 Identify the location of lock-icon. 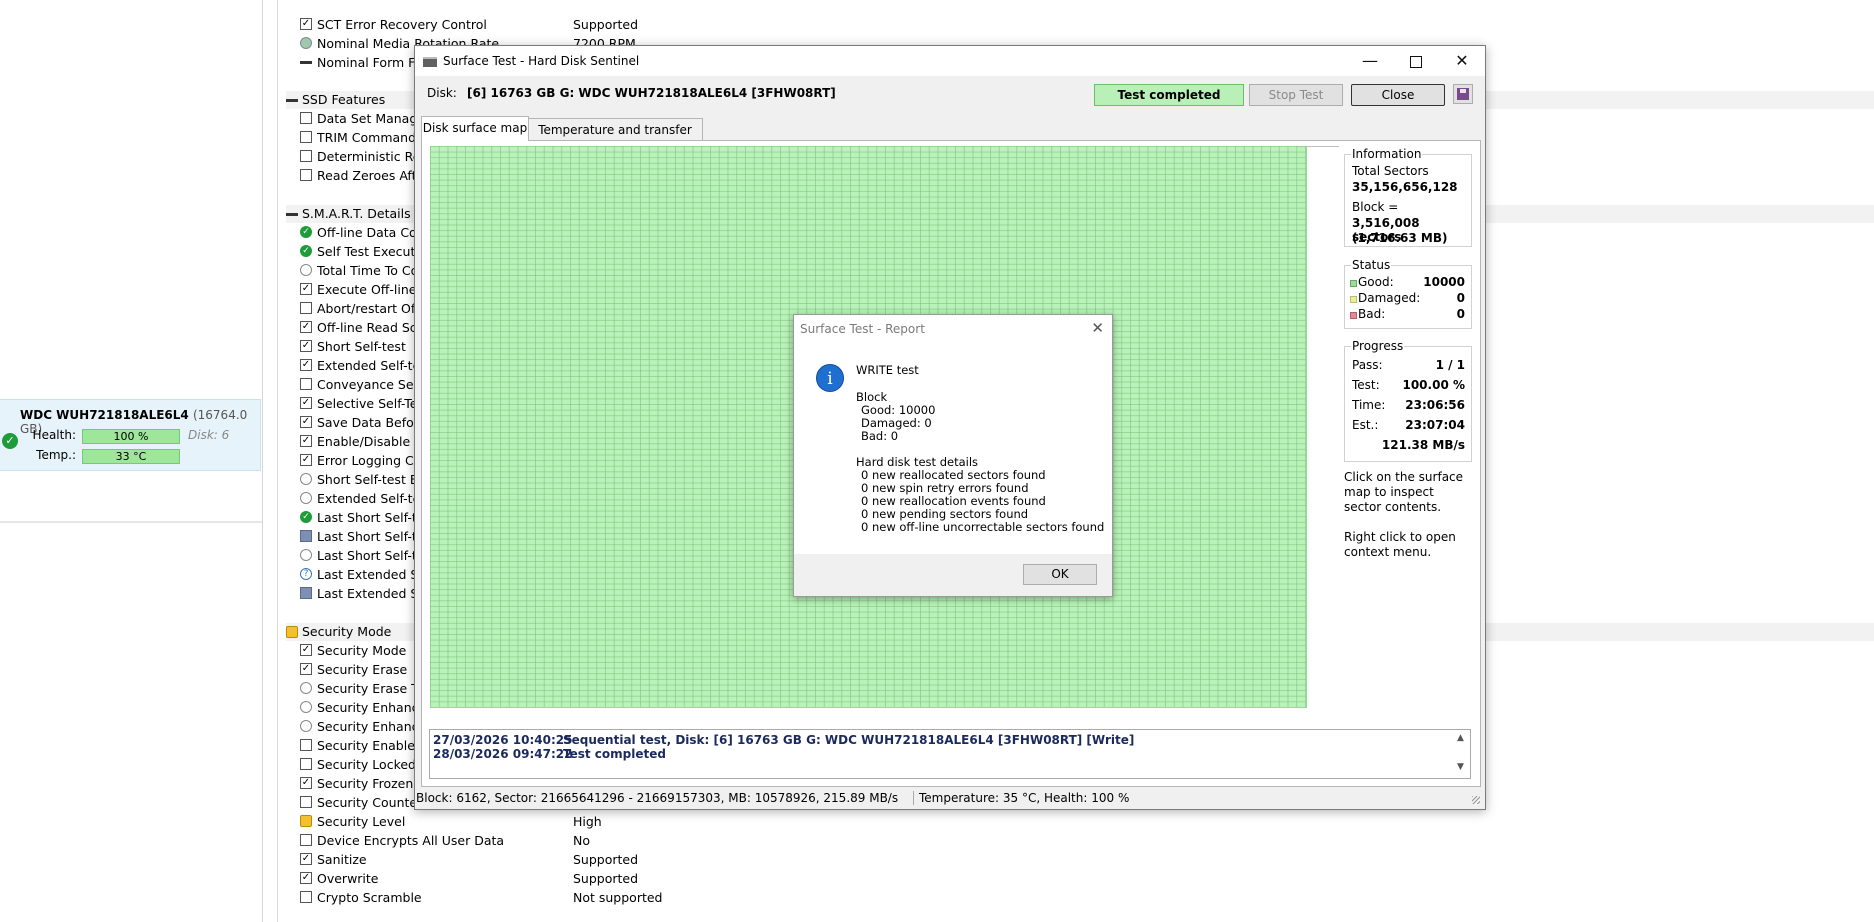
(292, 632).